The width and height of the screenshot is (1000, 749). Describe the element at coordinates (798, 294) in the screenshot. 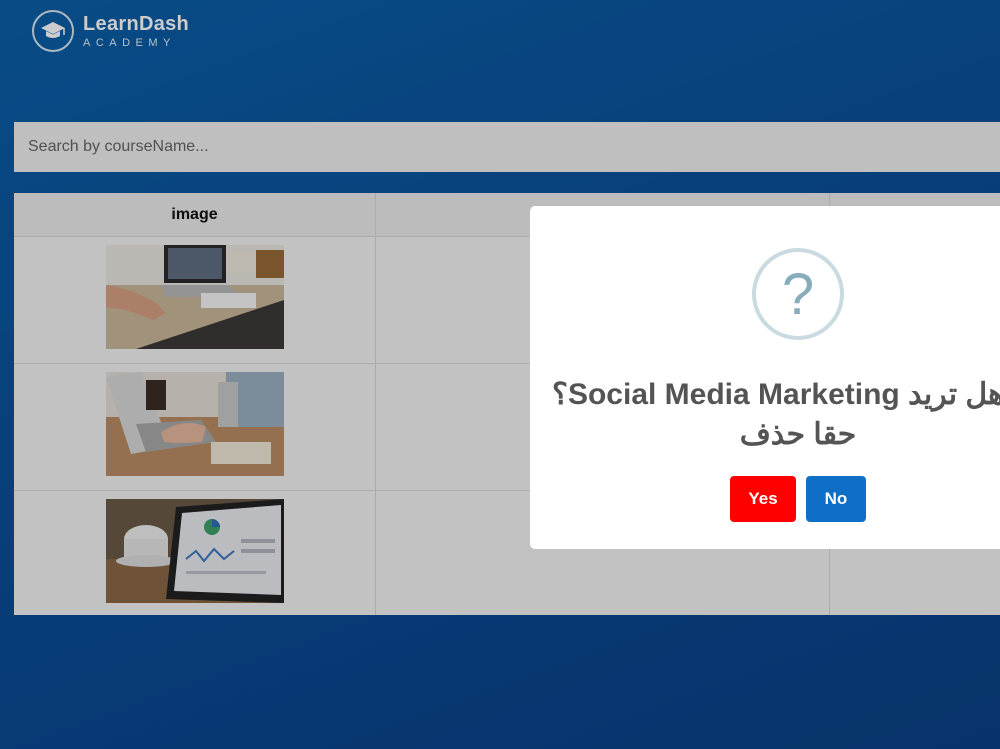

I see `question-mark-icon: ?` at that location.